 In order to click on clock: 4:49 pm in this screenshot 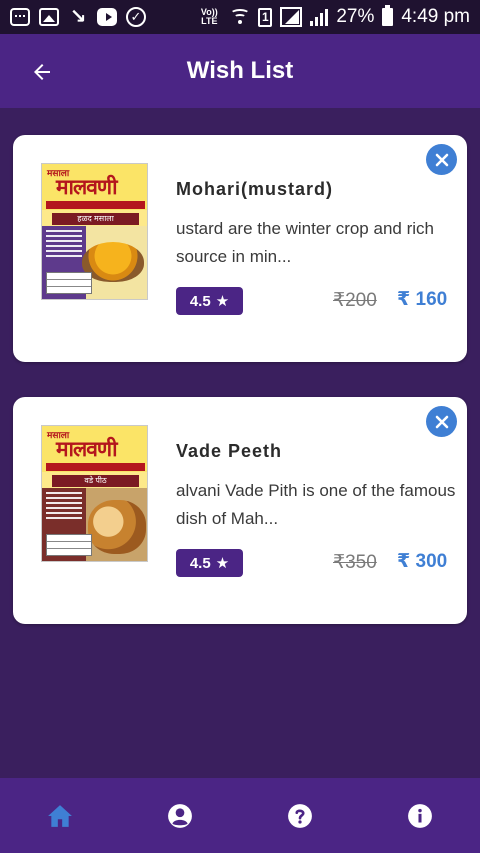, I will do `click(435, 16)`.